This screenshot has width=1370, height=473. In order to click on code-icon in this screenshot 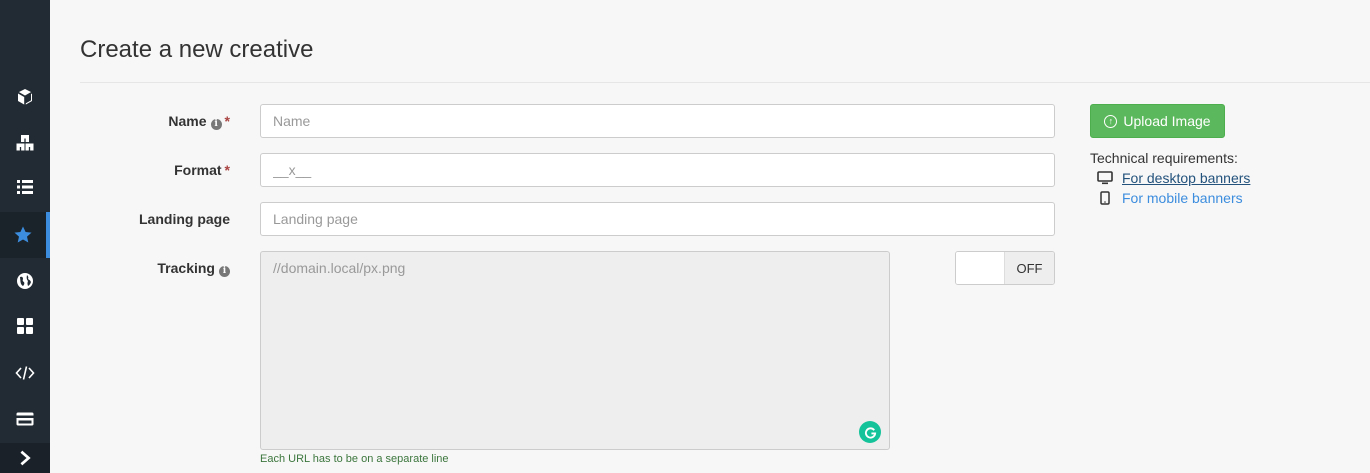, I will do `click(25, 373)`.